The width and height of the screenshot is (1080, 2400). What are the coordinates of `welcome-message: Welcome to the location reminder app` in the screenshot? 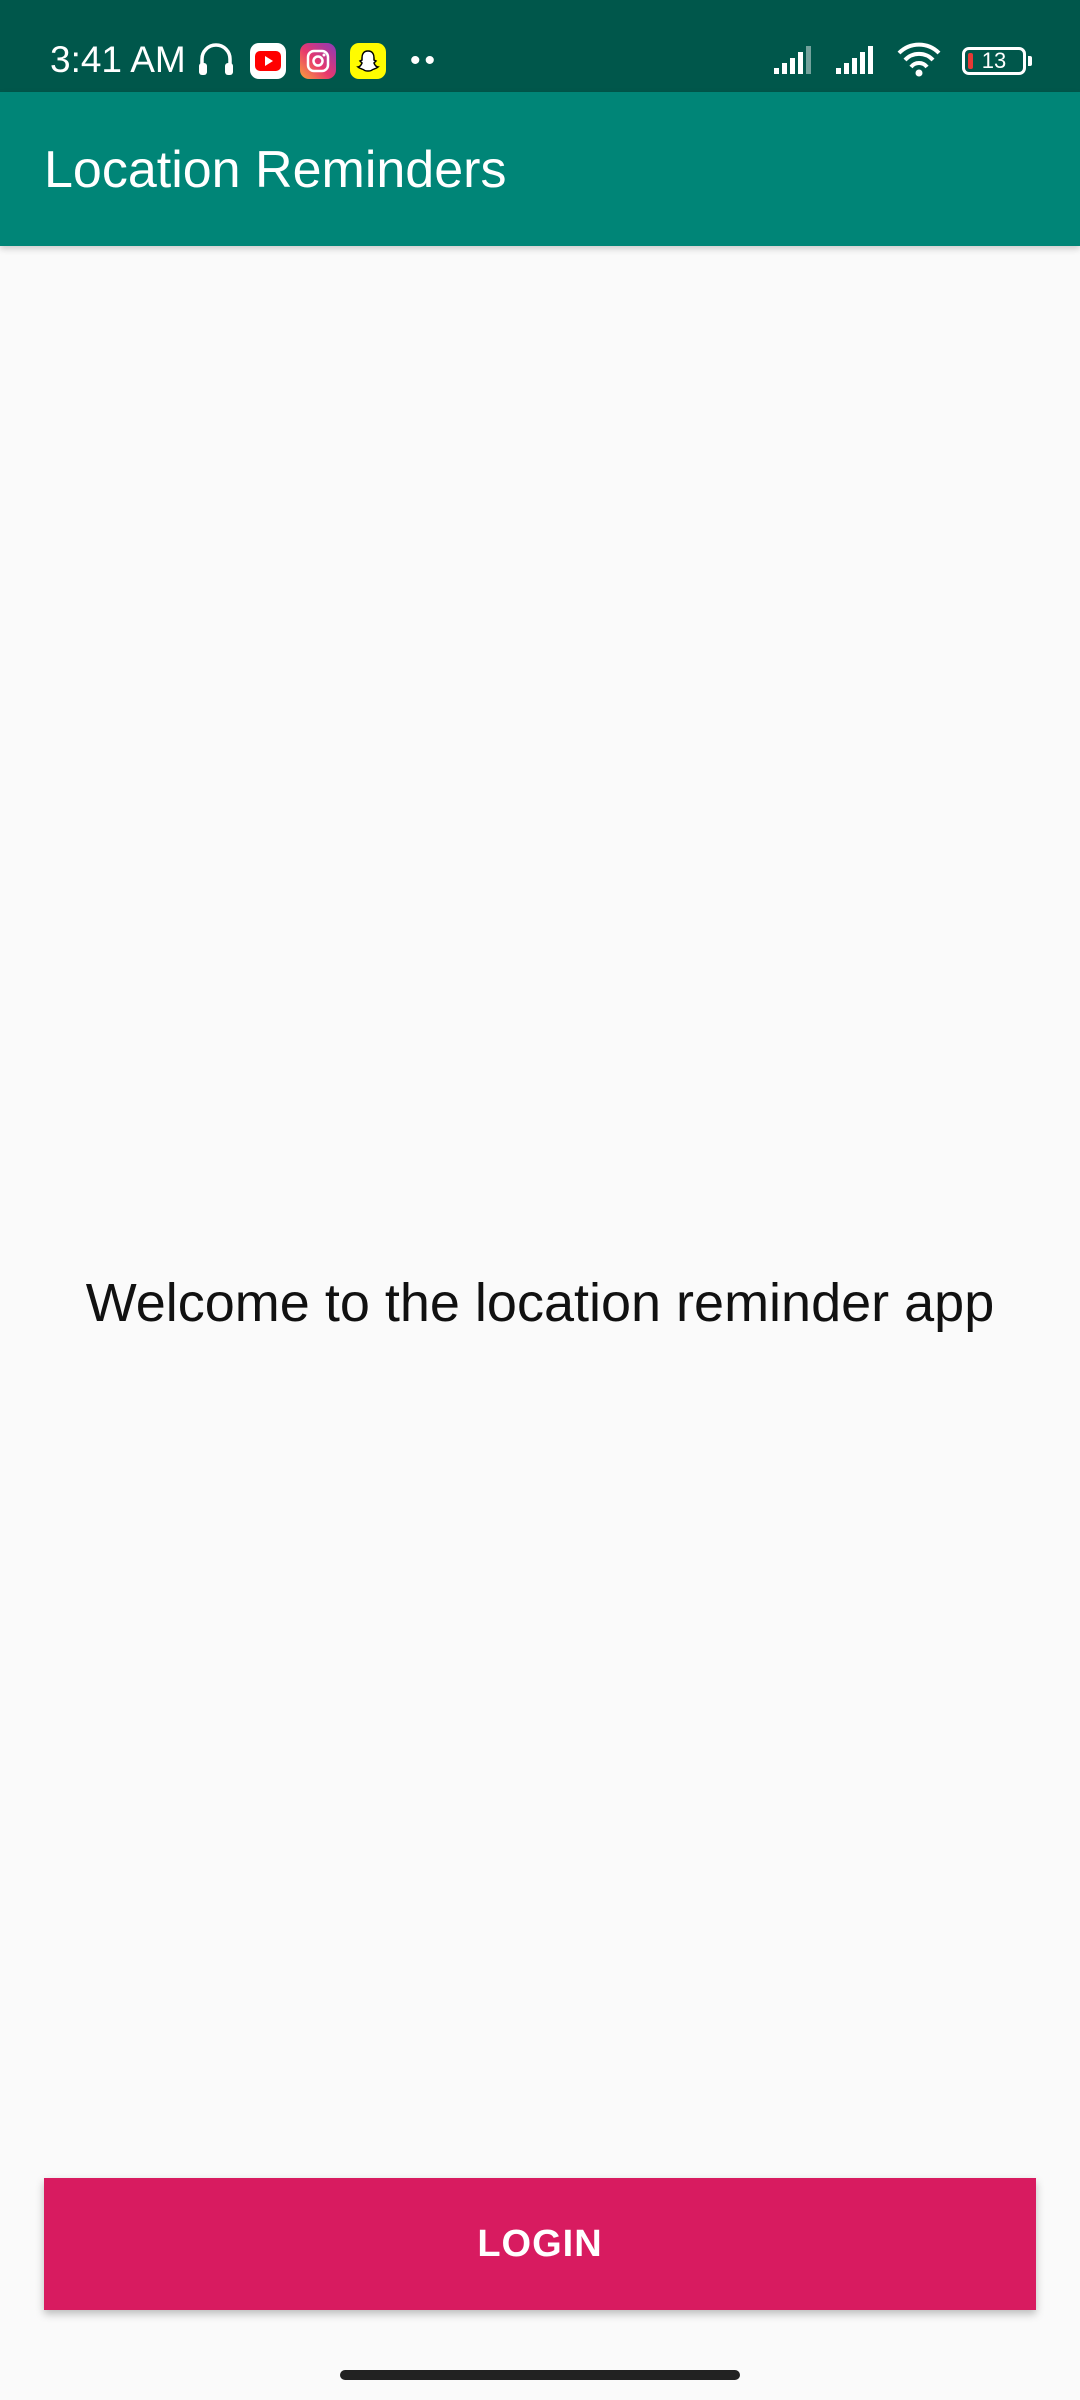 It's located at (540, 1303).